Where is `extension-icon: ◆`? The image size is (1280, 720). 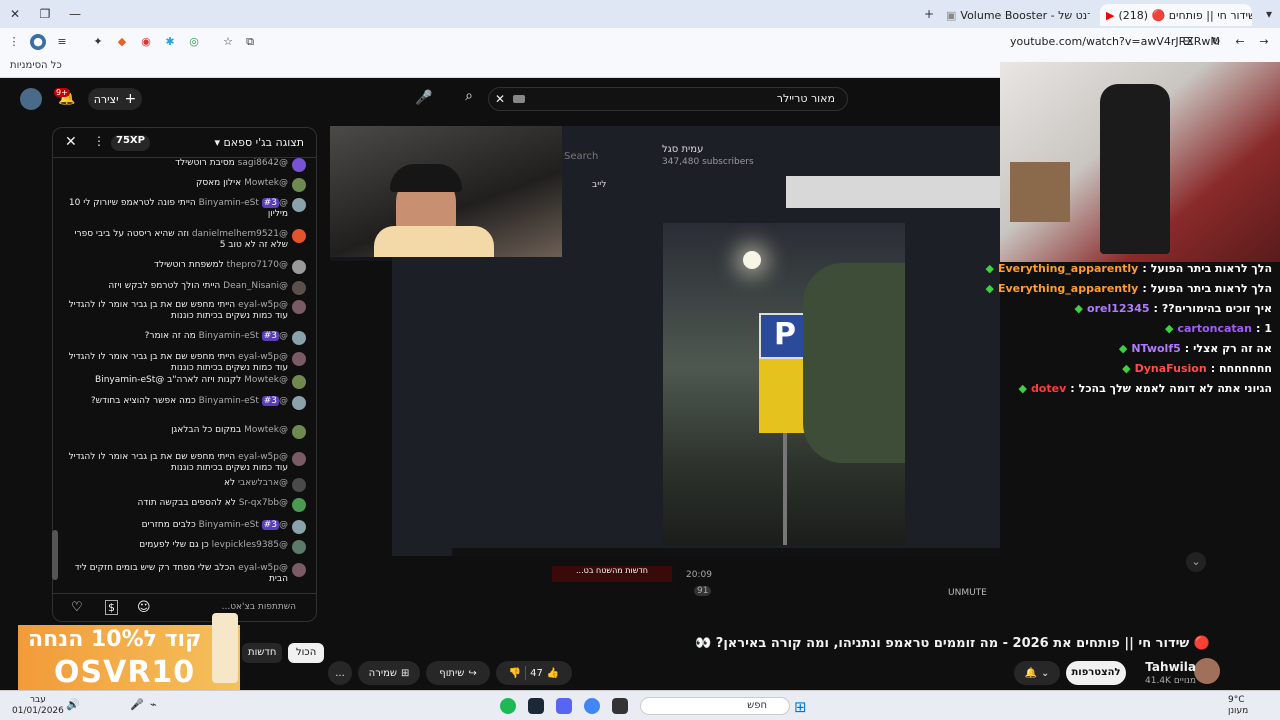
extension-icon: ◆ is located at coordinates (122, 42).